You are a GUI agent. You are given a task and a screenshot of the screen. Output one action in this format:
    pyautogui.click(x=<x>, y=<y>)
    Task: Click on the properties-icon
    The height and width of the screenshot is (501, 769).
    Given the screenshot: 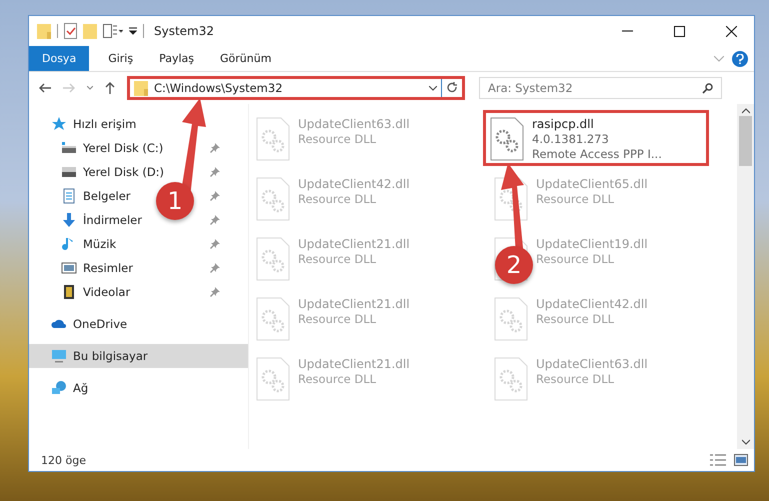 What is the action you would take?
    pyautogui.click(x=70, y=31)
    